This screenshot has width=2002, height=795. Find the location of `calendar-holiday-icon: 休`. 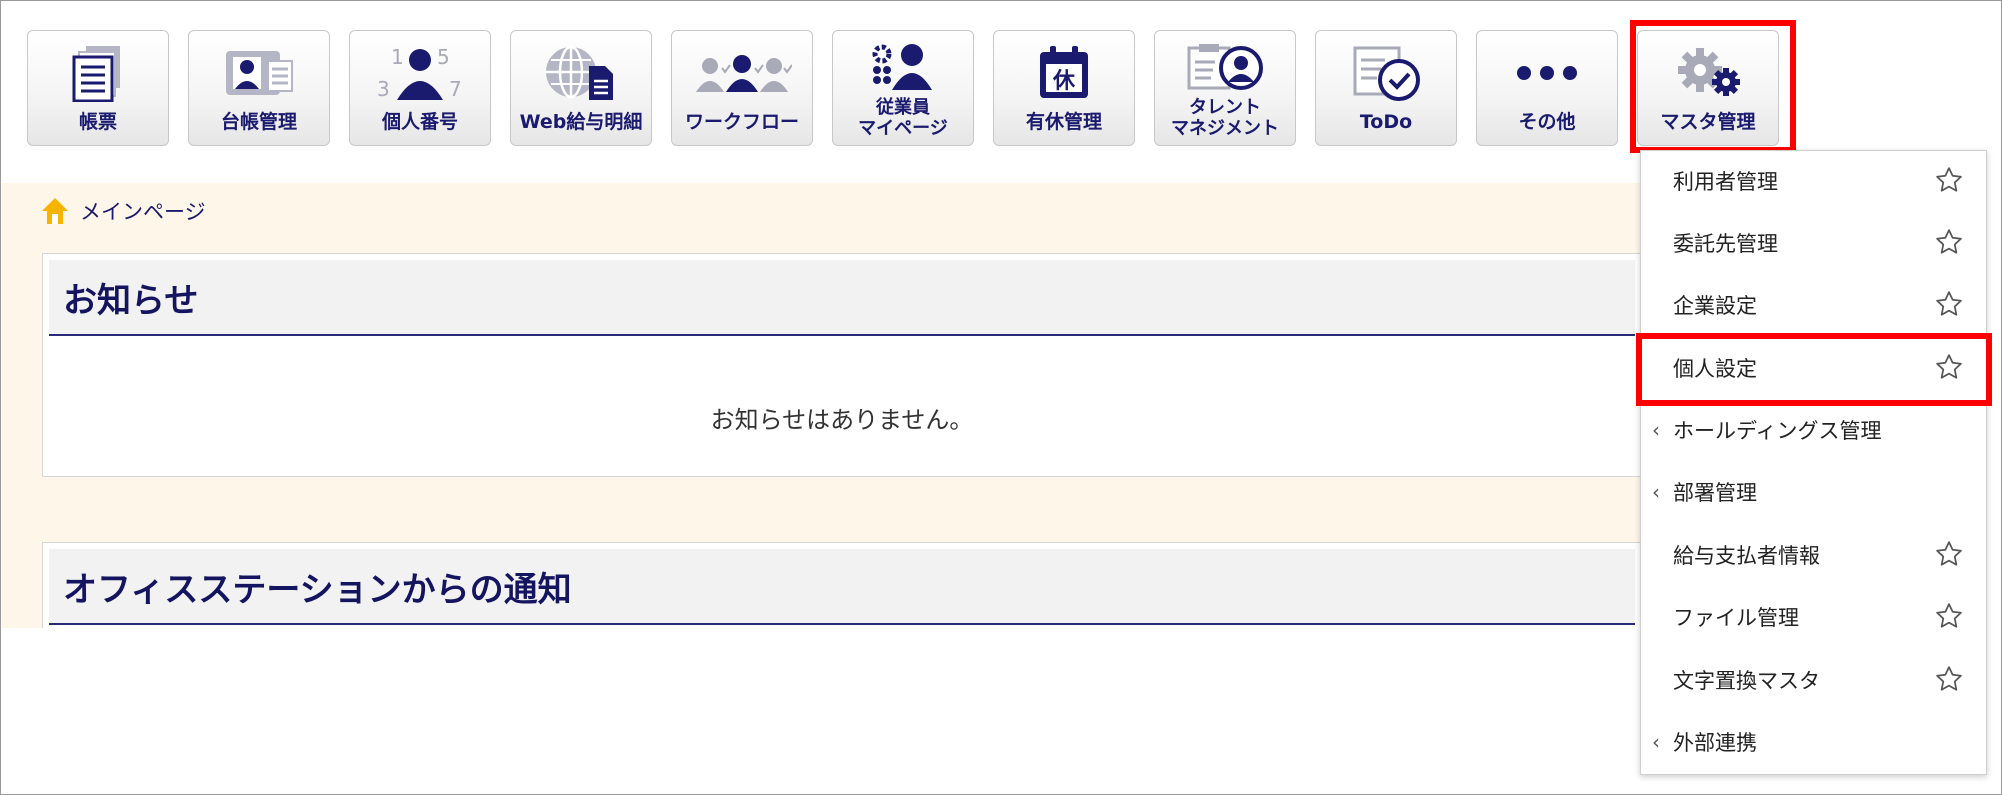

calendar-holiday-icon: 休 is located at coordinates (1064, 73).